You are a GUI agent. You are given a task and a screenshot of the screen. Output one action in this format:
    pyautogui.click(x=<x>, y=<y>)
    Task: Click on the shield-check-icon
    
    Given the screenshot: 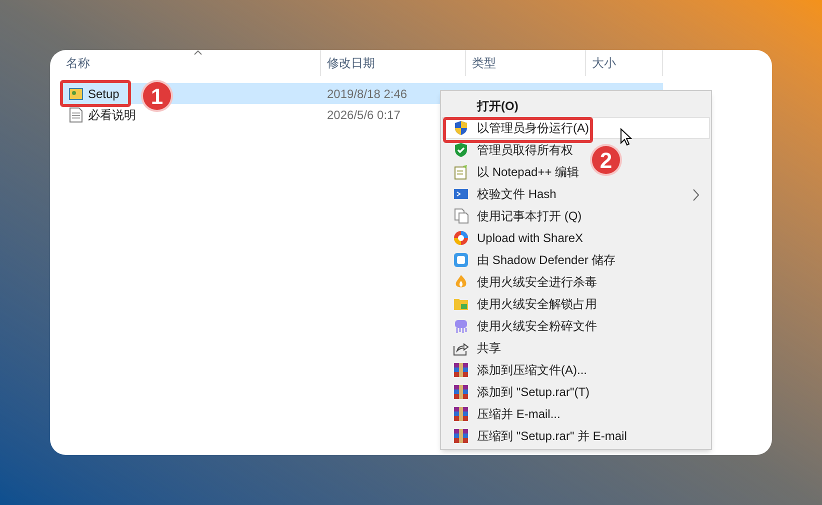 What is the action you would take?
    pyautogui.click(x=461, y=150)
    